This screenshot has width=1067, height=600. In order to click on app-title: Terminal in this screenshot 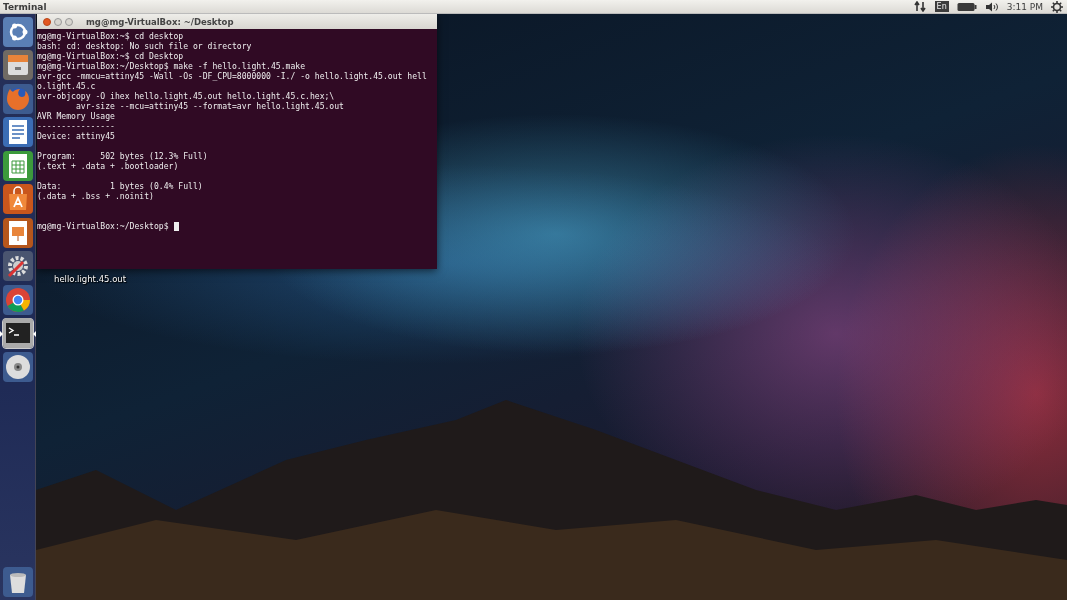, I will do `click(24, 6)`.